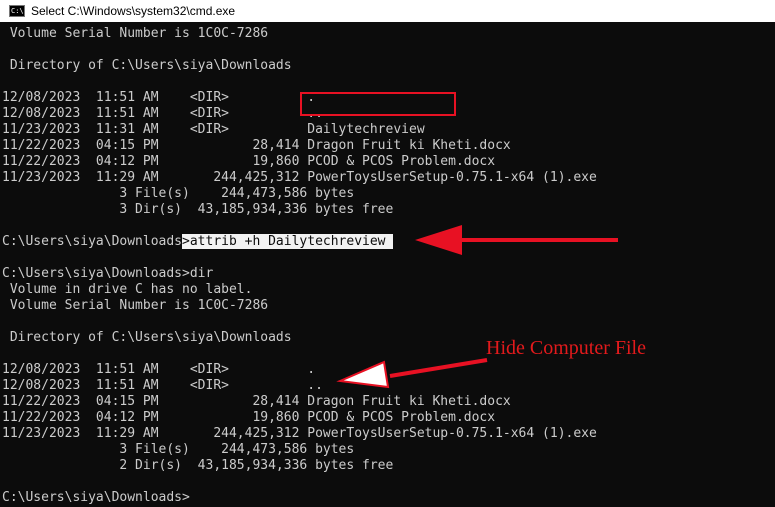 The height and width of the screenshot is (507, 775). What do you see at coordinates (566, 348) in the screenshot?
I see `annotation-label: Hide Computer File` at bounding box center [566, 348].